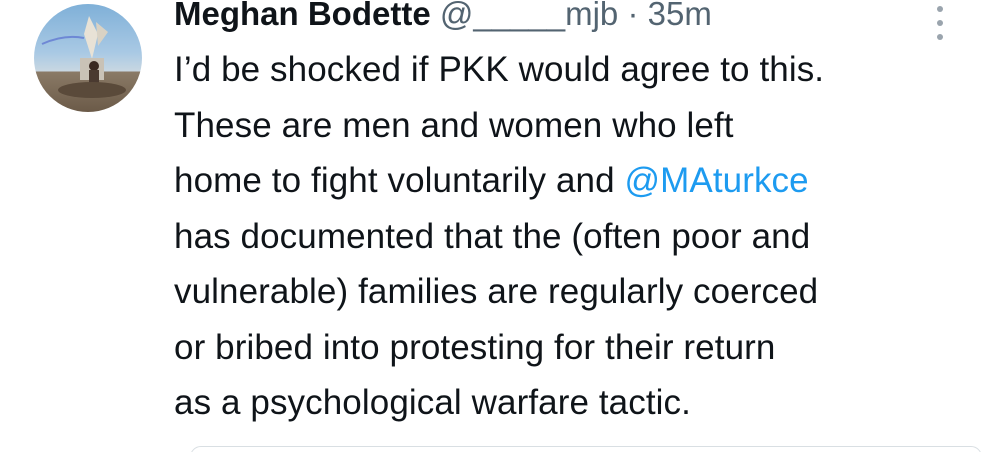  What do you see at coordinates (302, 16) in the screenshot?
I see `author-name: Meghan Bodette` at bounding box center [302, 16].